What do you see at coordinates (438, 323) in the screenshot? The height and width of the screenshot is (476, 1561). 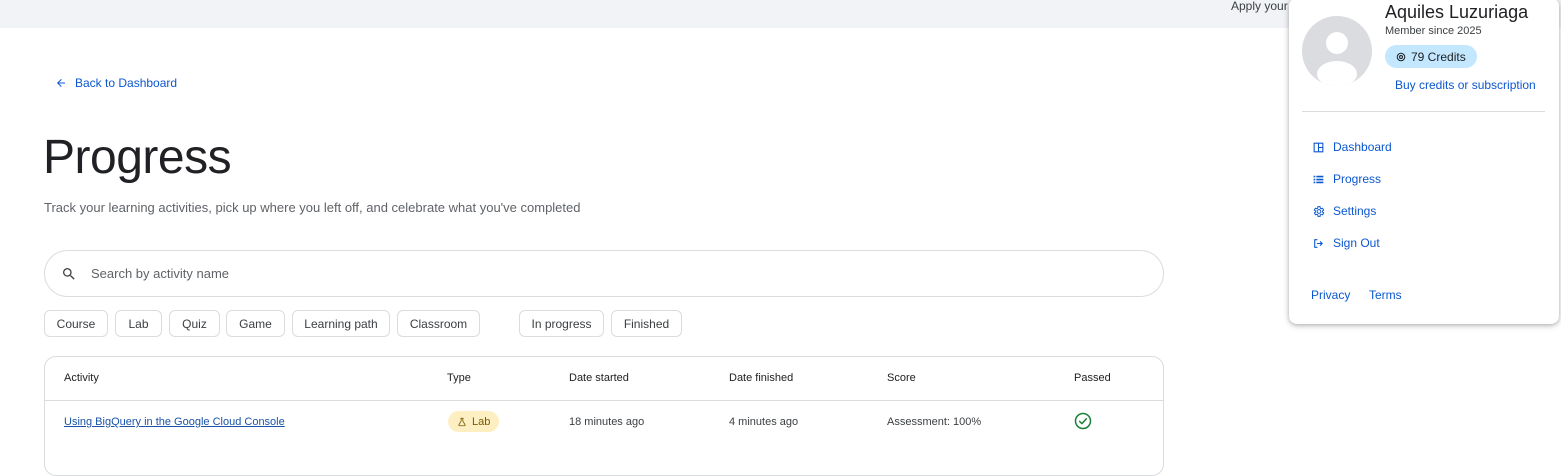 I see `chip-classroom: Classroom` at bounding box center [438, 323].